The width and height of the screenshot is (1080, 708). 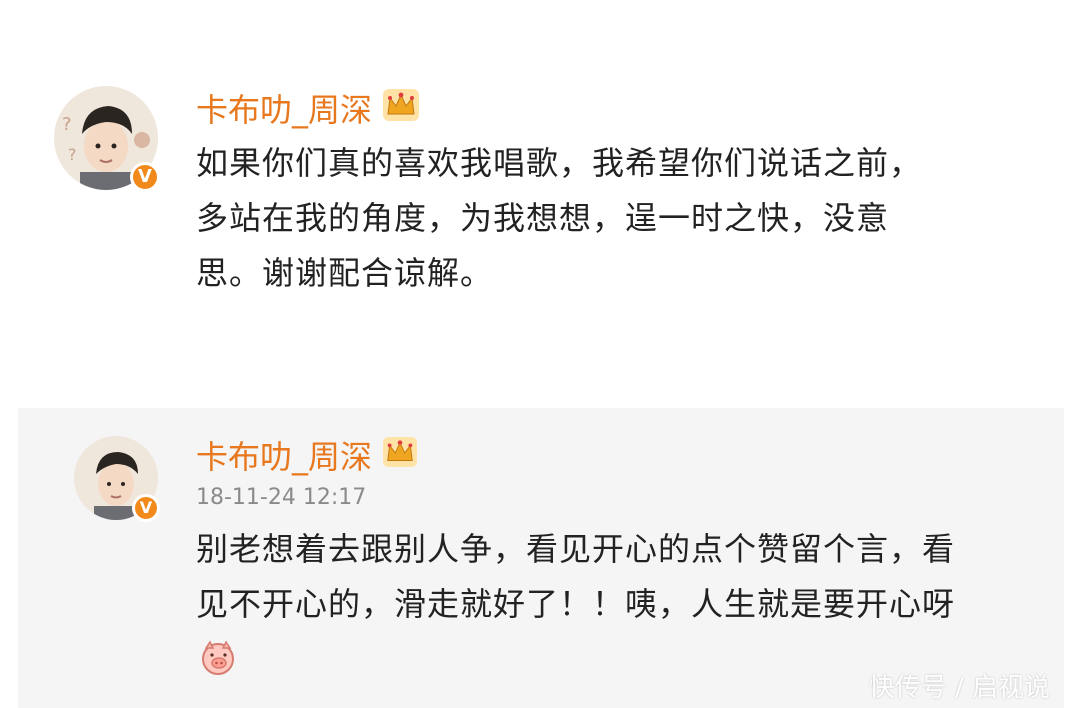 I want to click on watermark: 快传号 / 启视说, so click(x=959, y=688).